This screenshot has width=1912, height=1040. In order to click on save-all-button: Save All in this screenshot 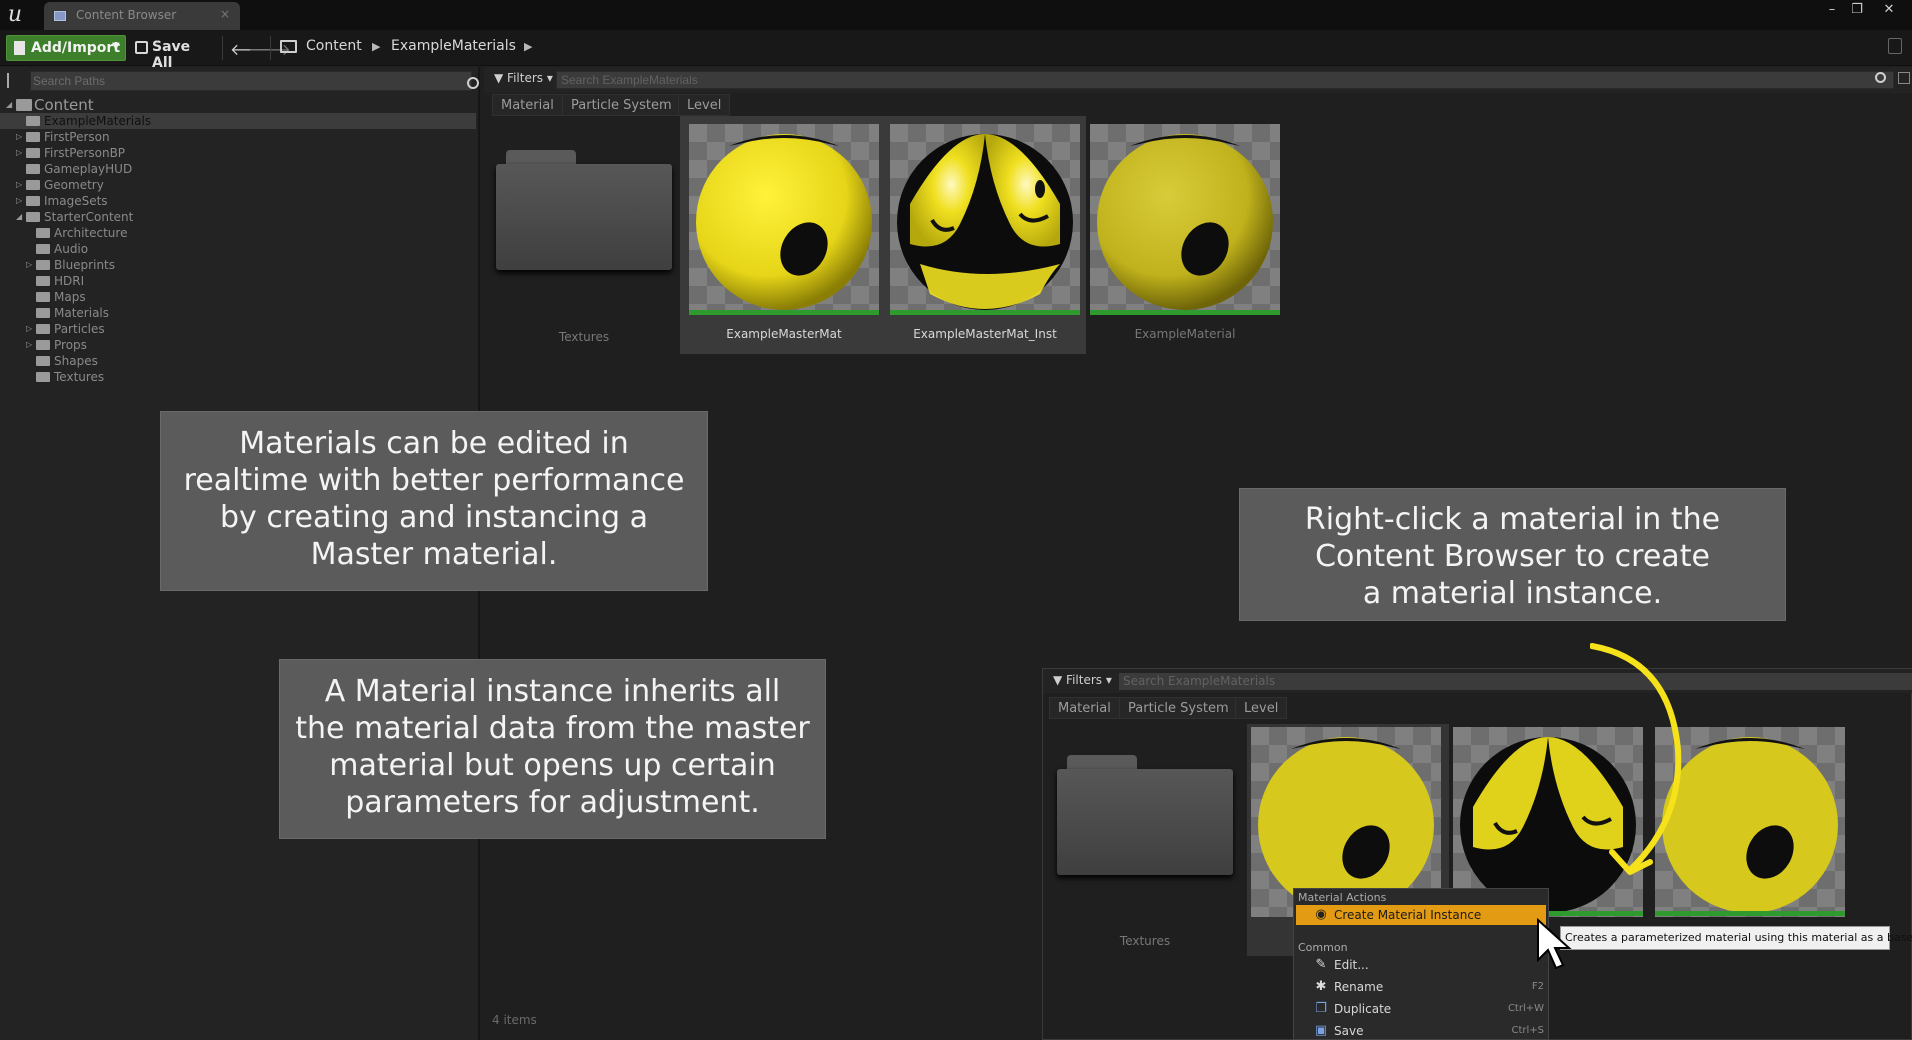, I will do `click(173, 53)`.